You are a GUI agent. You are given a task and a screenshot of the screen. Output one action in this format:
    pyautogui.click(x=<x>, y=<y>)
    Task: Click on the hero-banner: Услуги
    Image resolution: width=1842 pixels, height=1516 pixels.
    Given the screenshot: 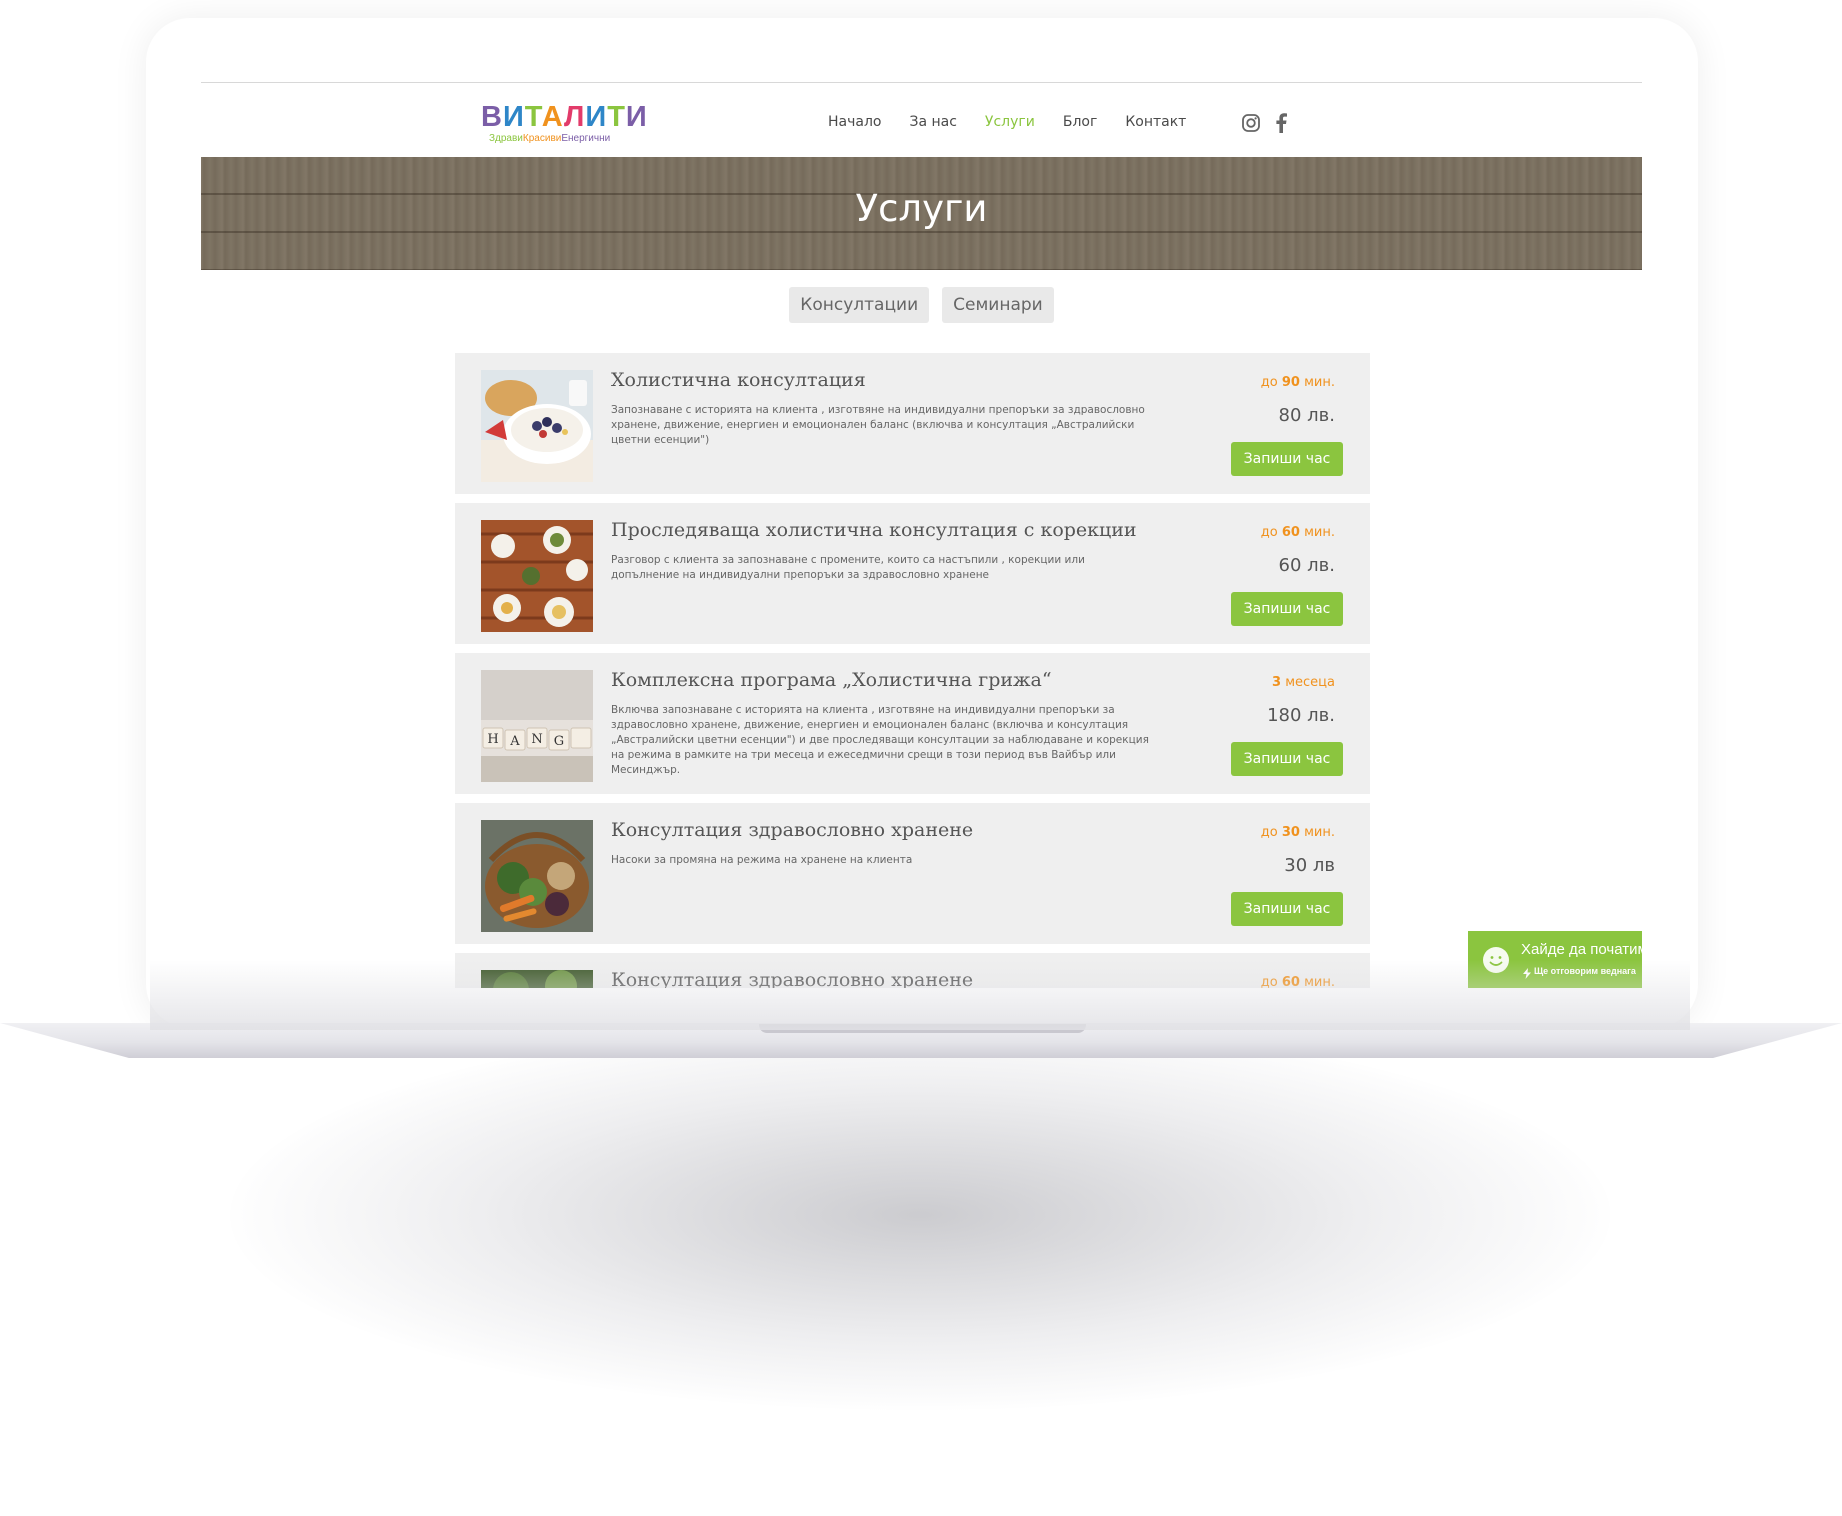 What is the action you would take?
    pyautogui.click(x=921, y=213)
    